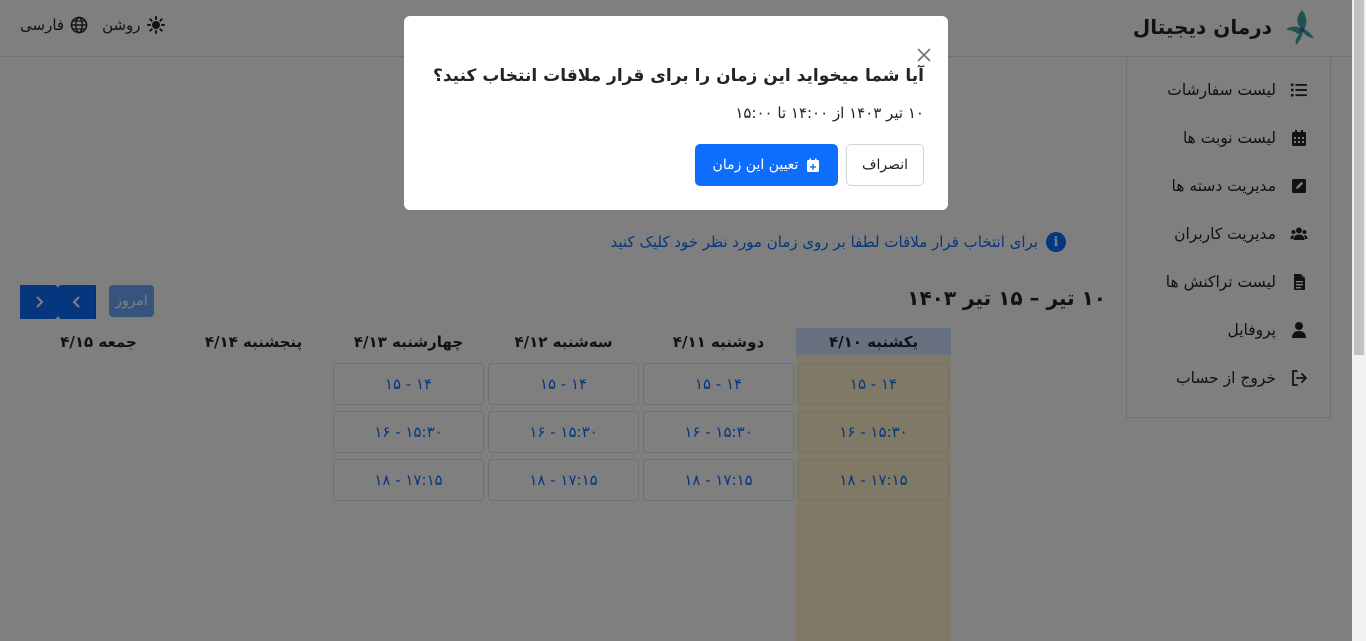 Image resolution: width=1366 pixels, height=641 pixels. What do you see at coordinates (829, 113) in the screenshot?
I see `modal-body-text: ۱۰ تیر ۱۴۰۳ از ۱۴:۰۰ تا ۱۵:۰۰` at bounding box center [829, 113].